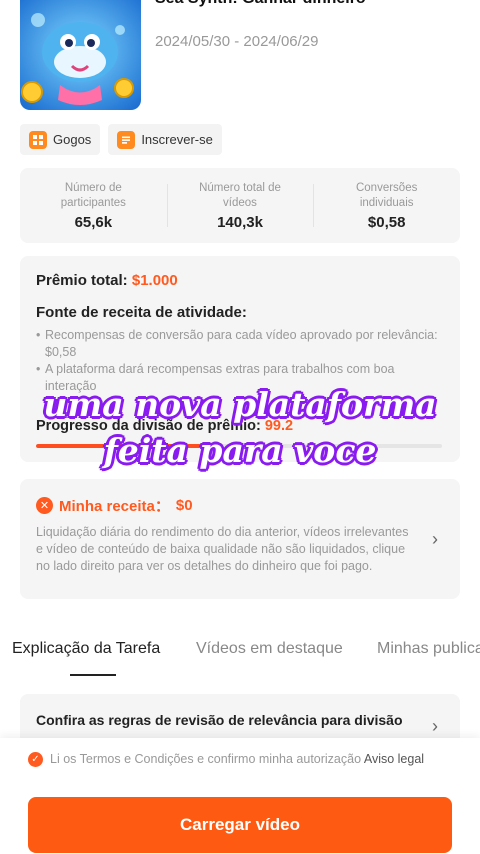 This screenshot has width=480, height=854. Describe the element at coordinates (80, 55) in the screenshot. I see `app-icon` at that location.